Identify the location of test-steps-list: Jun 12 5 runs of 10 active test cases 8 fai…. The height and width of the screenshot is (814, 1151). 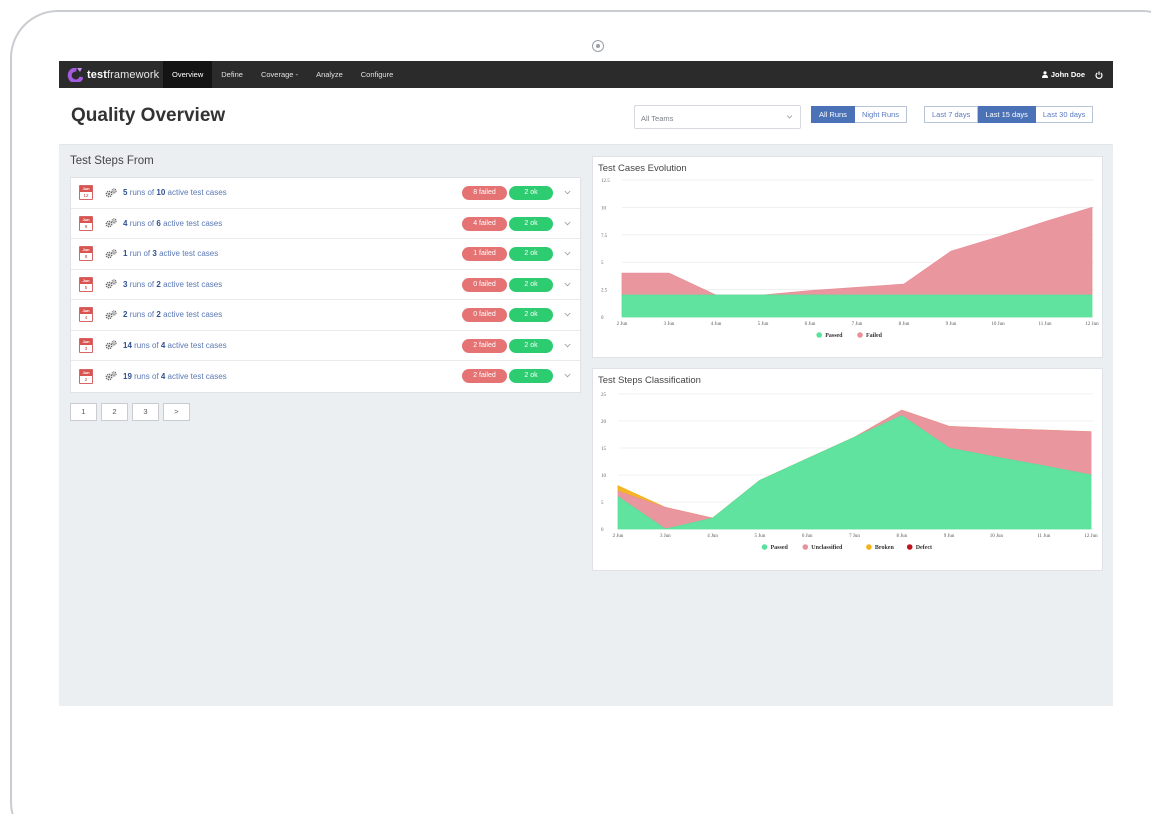
(325, 285).